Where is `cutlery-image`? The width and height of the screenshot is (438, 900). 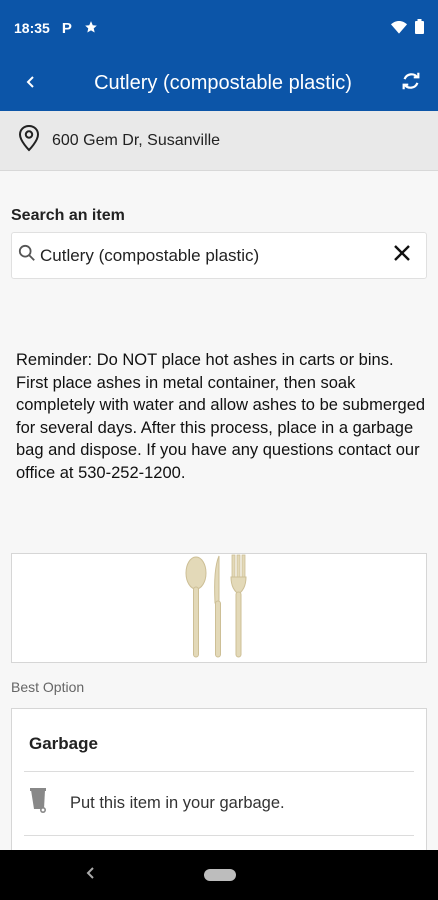
cutlery-image is located at coordinates (219, 608).